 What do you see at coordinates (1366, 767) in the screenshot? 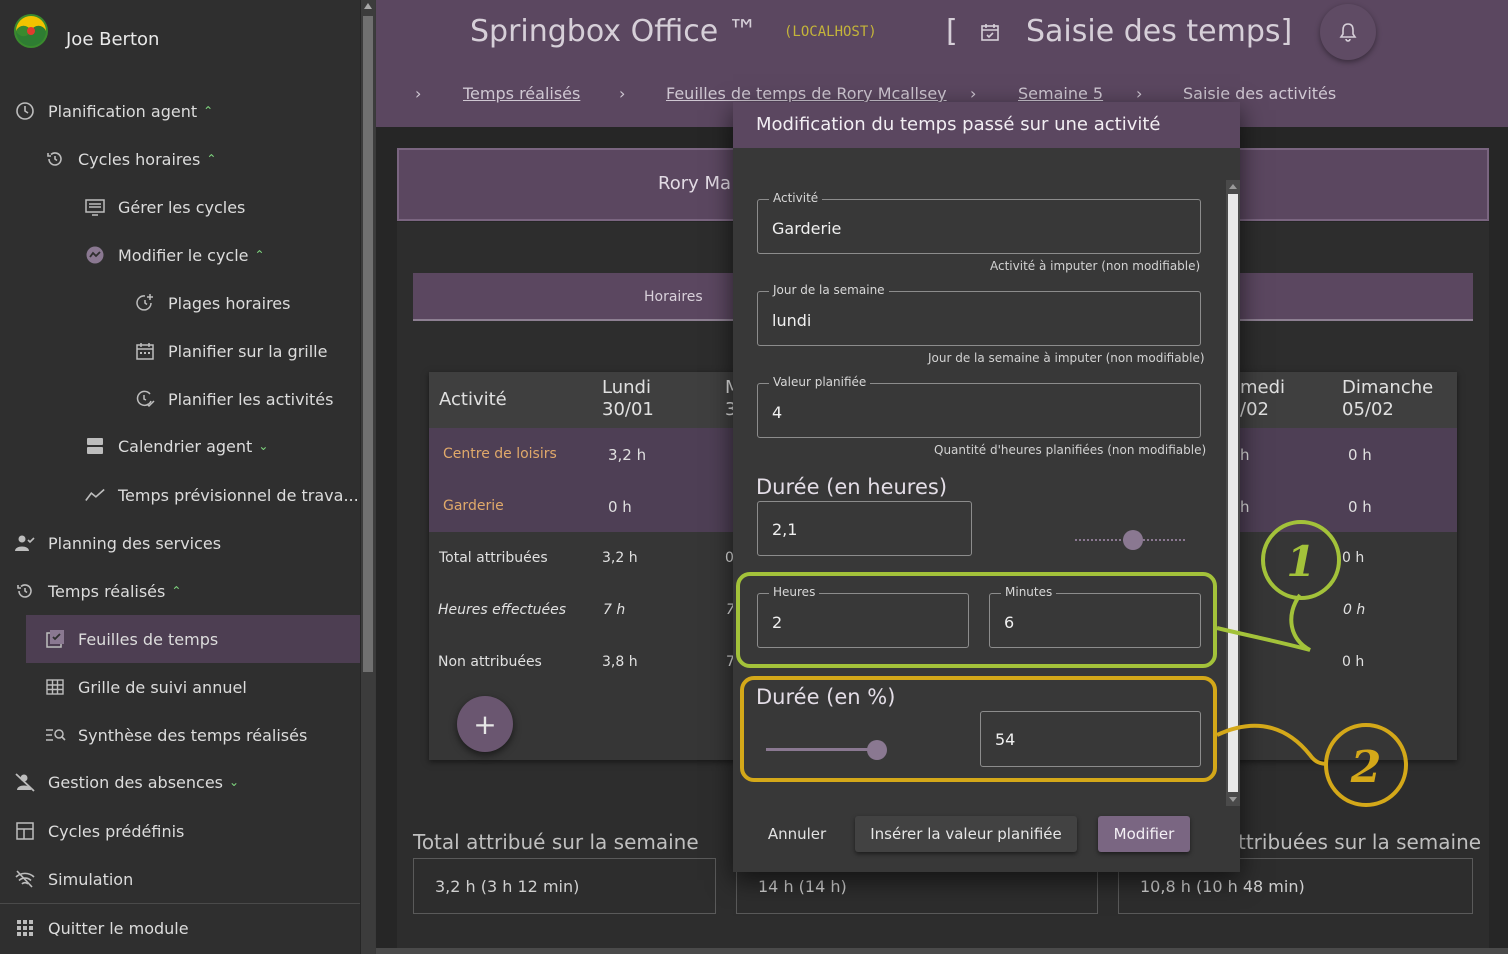
I see `annotation-number-2: 2` at bounding box center [1366, 767].